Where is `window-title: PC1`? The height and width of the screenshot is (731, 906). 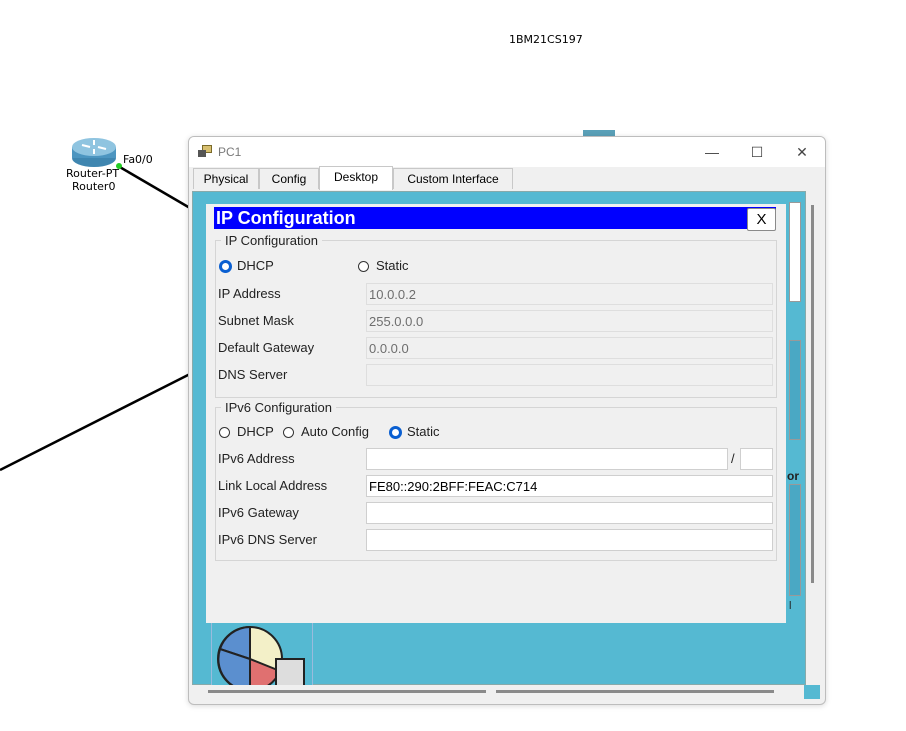
window-title: PC1 is located at coordinates (230, 152).